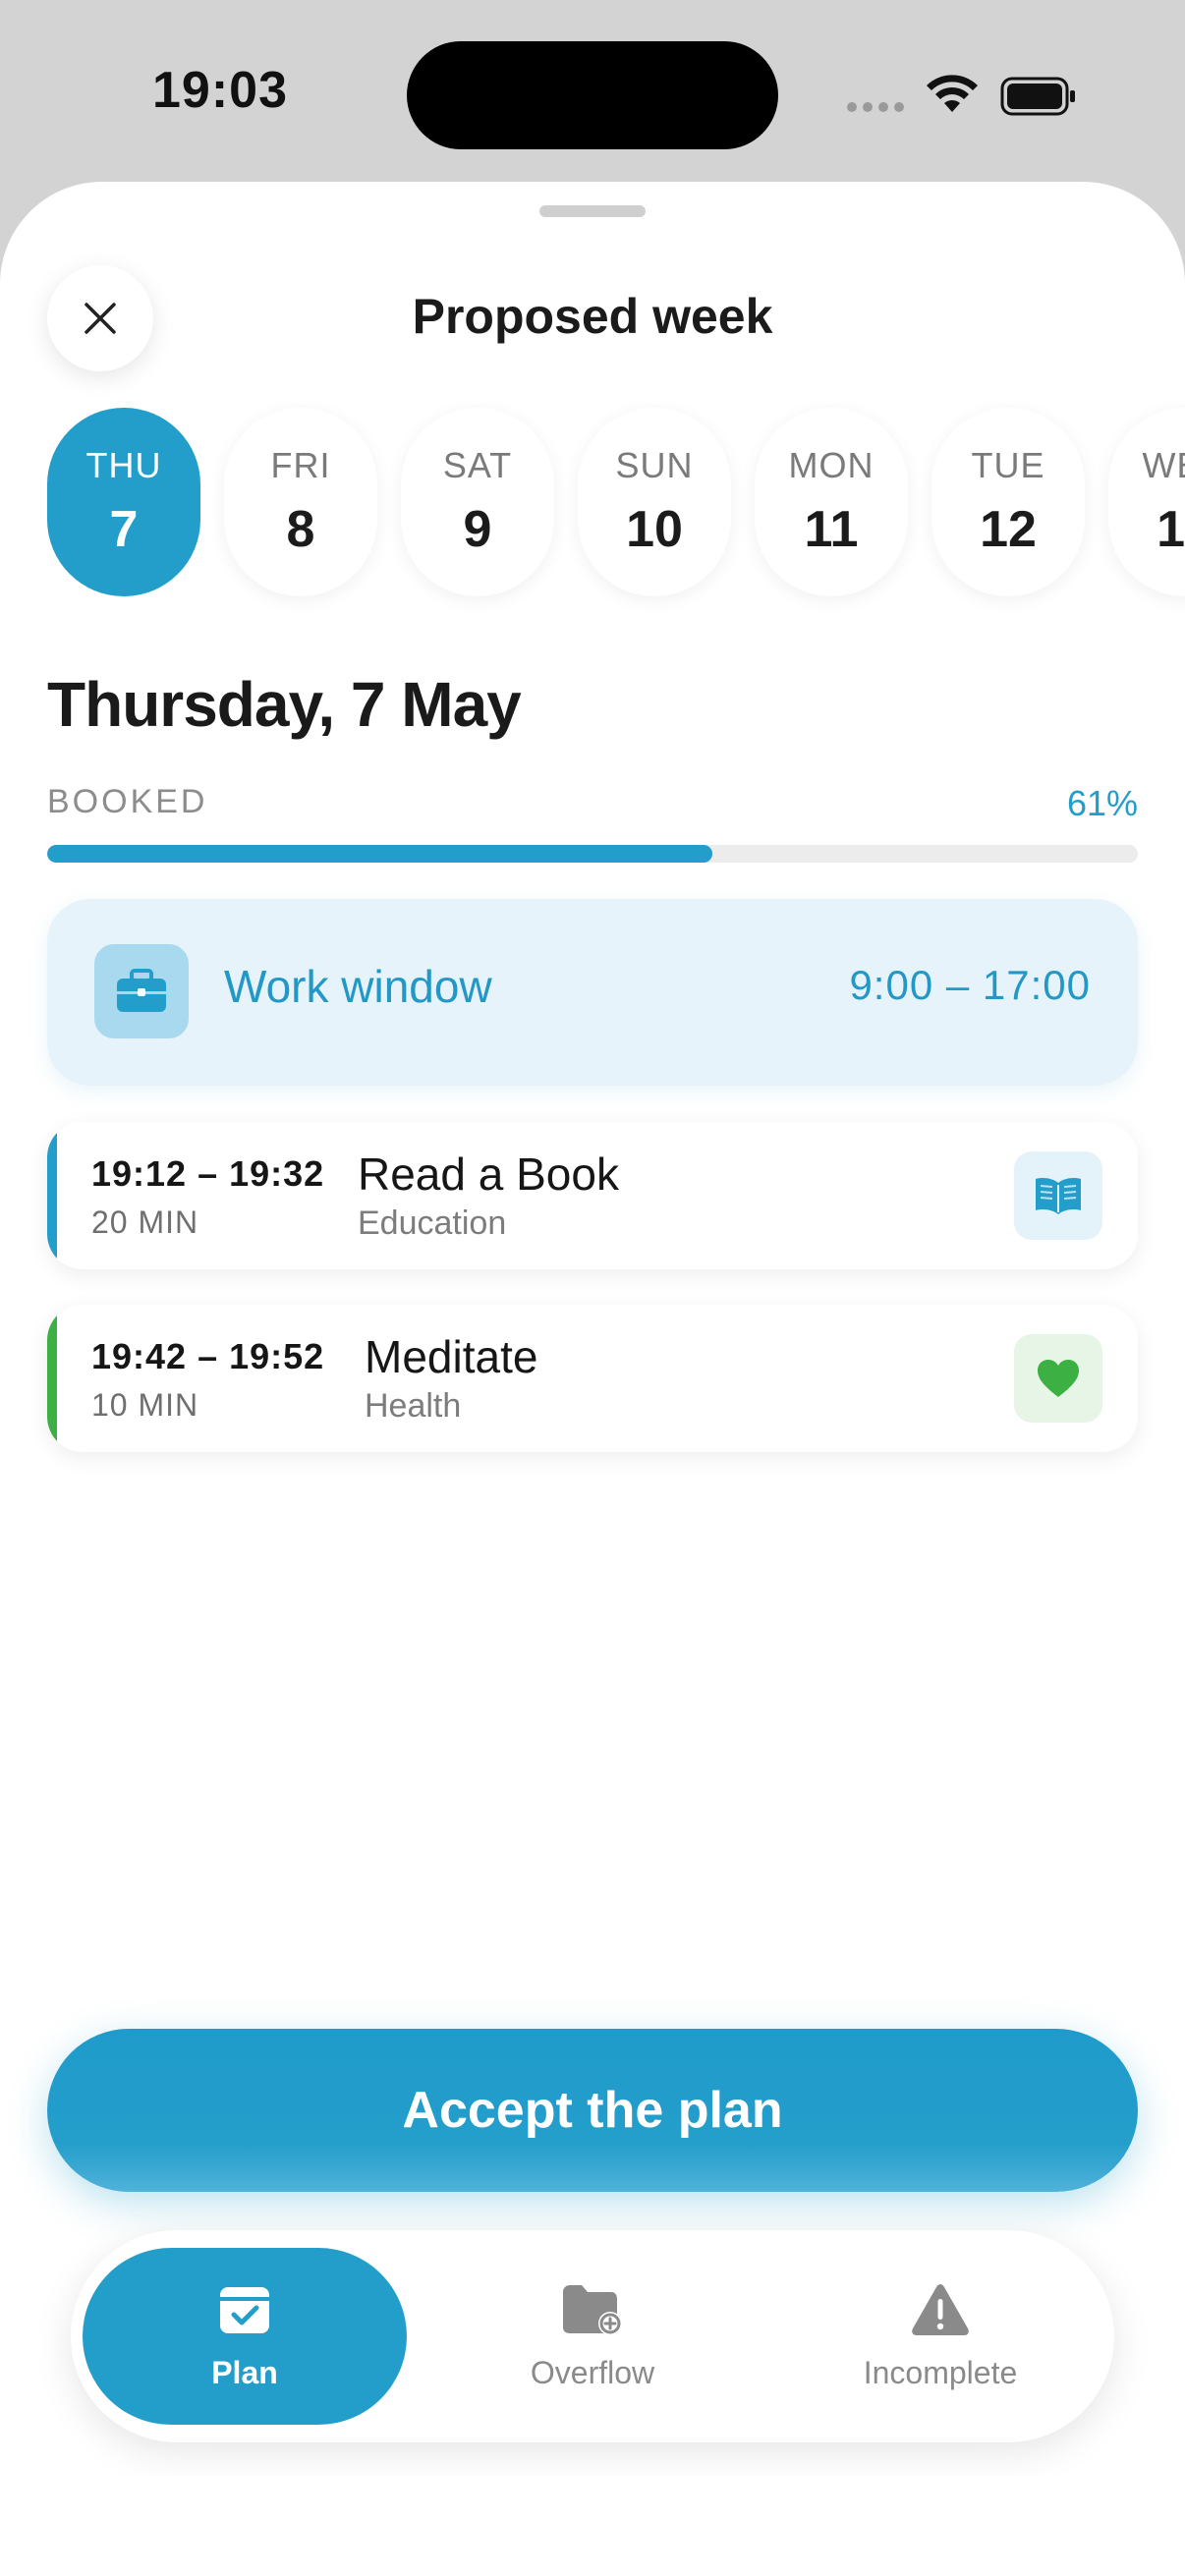 This screenshot has height=2576, width=1185. What do you see at coordinates (1009, 529) in the screenshot?
I see `day-number: 12` at bounding box center [1009, 529].